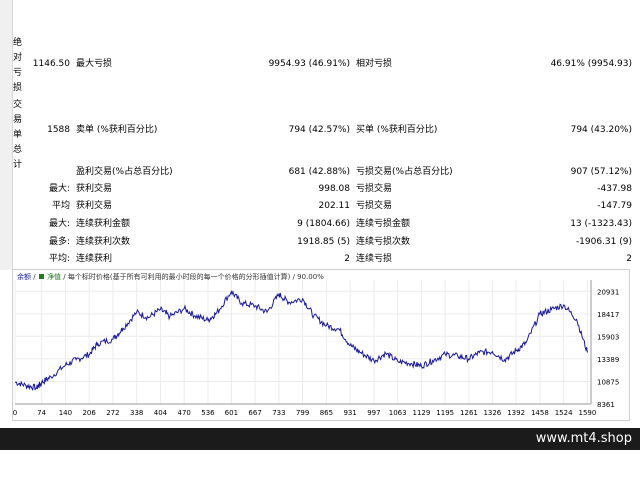 The image size is (640, 480). I want to click on x-tick-label: 536, so click(208, 413).